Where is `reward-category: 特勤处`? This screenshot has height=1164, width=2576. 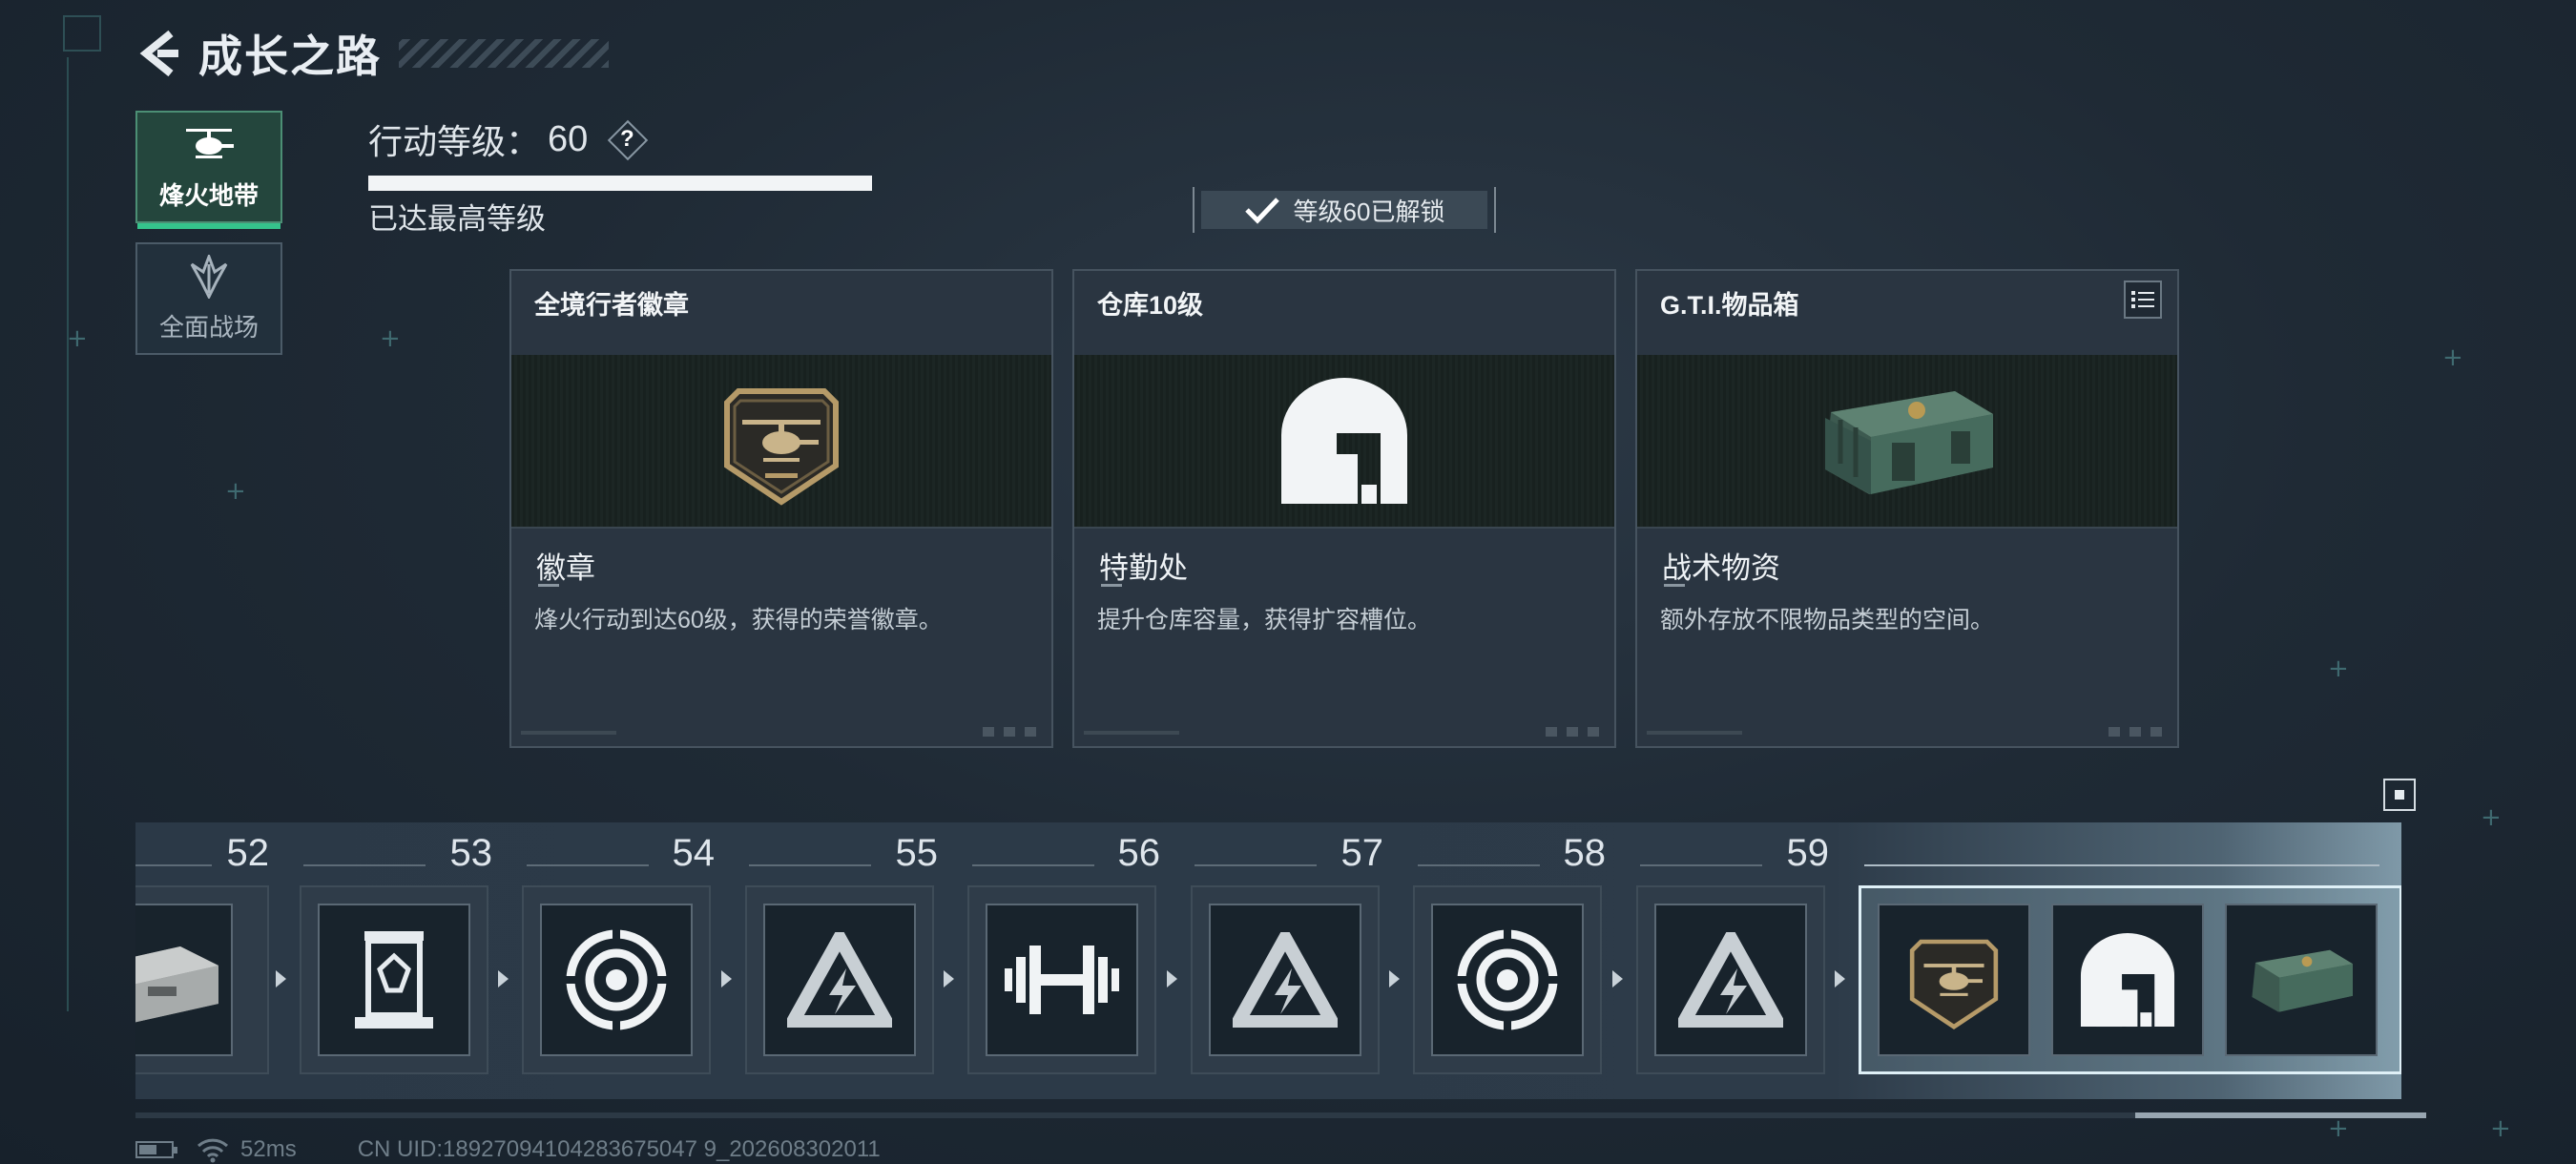 reward-category: 特勤处 is located at coordinates (1143, 568).